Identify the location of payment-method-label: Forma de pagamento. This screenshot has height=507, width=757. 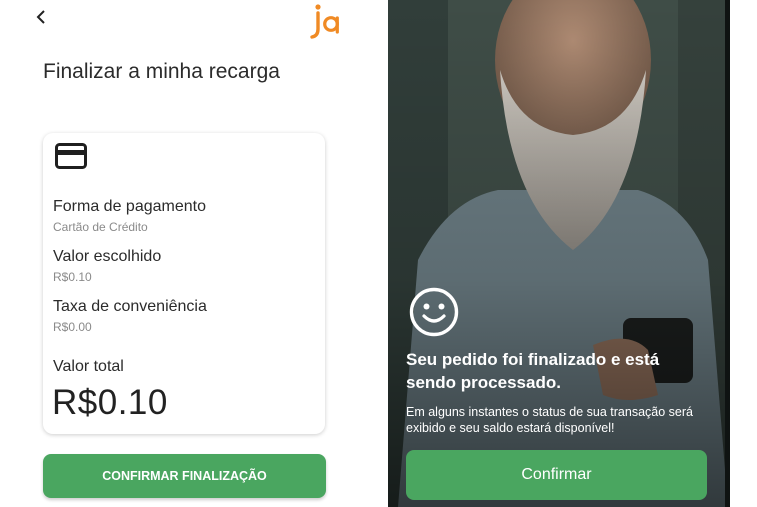
(129, 206).